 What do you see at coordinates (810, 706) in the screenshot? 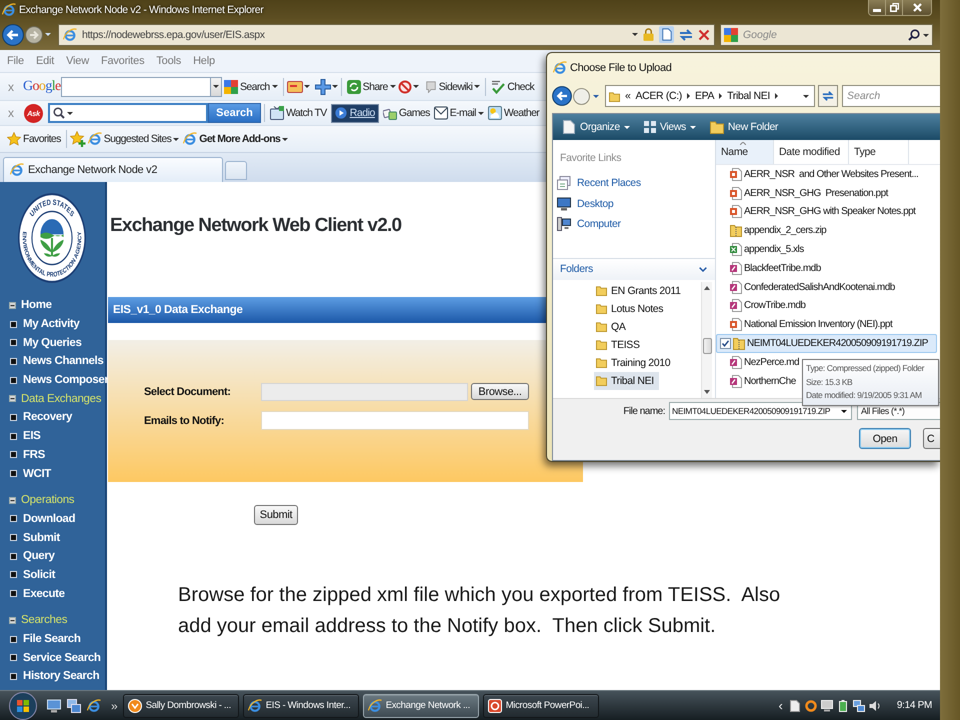
I see `ring-icon` at bounding box center [810, 706].